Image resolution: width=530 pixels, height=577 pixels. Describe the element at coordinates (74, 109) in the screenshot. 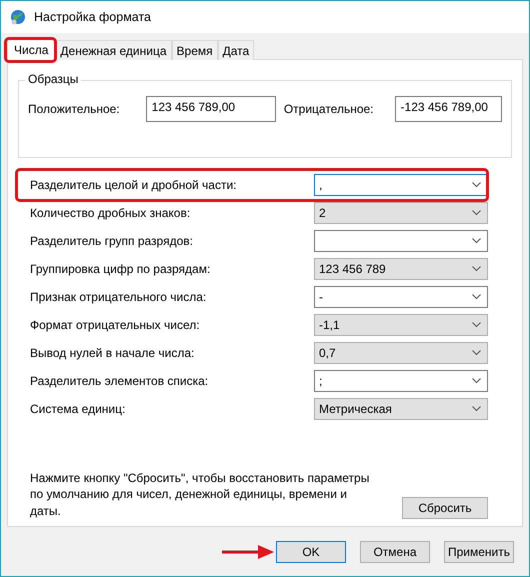

I see `sample-label: Положительное:` at that location.